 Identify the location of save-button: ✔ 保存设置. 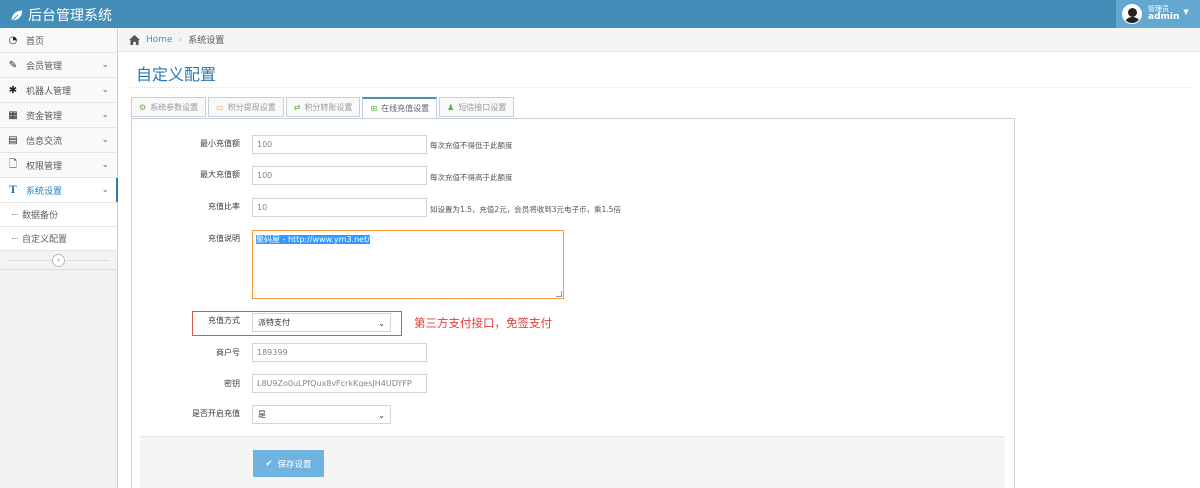
(288, 463).